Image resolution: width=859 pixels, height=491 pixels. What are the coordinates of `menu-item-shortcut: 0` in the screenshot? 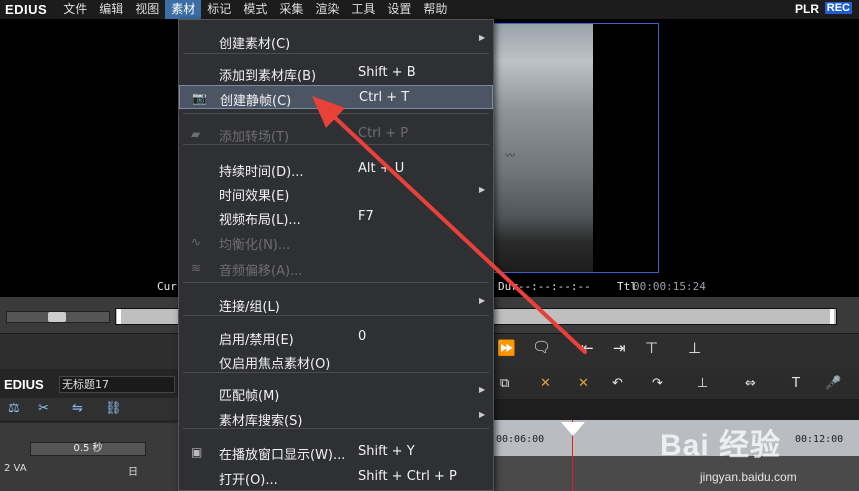 It's located at (362, 336).